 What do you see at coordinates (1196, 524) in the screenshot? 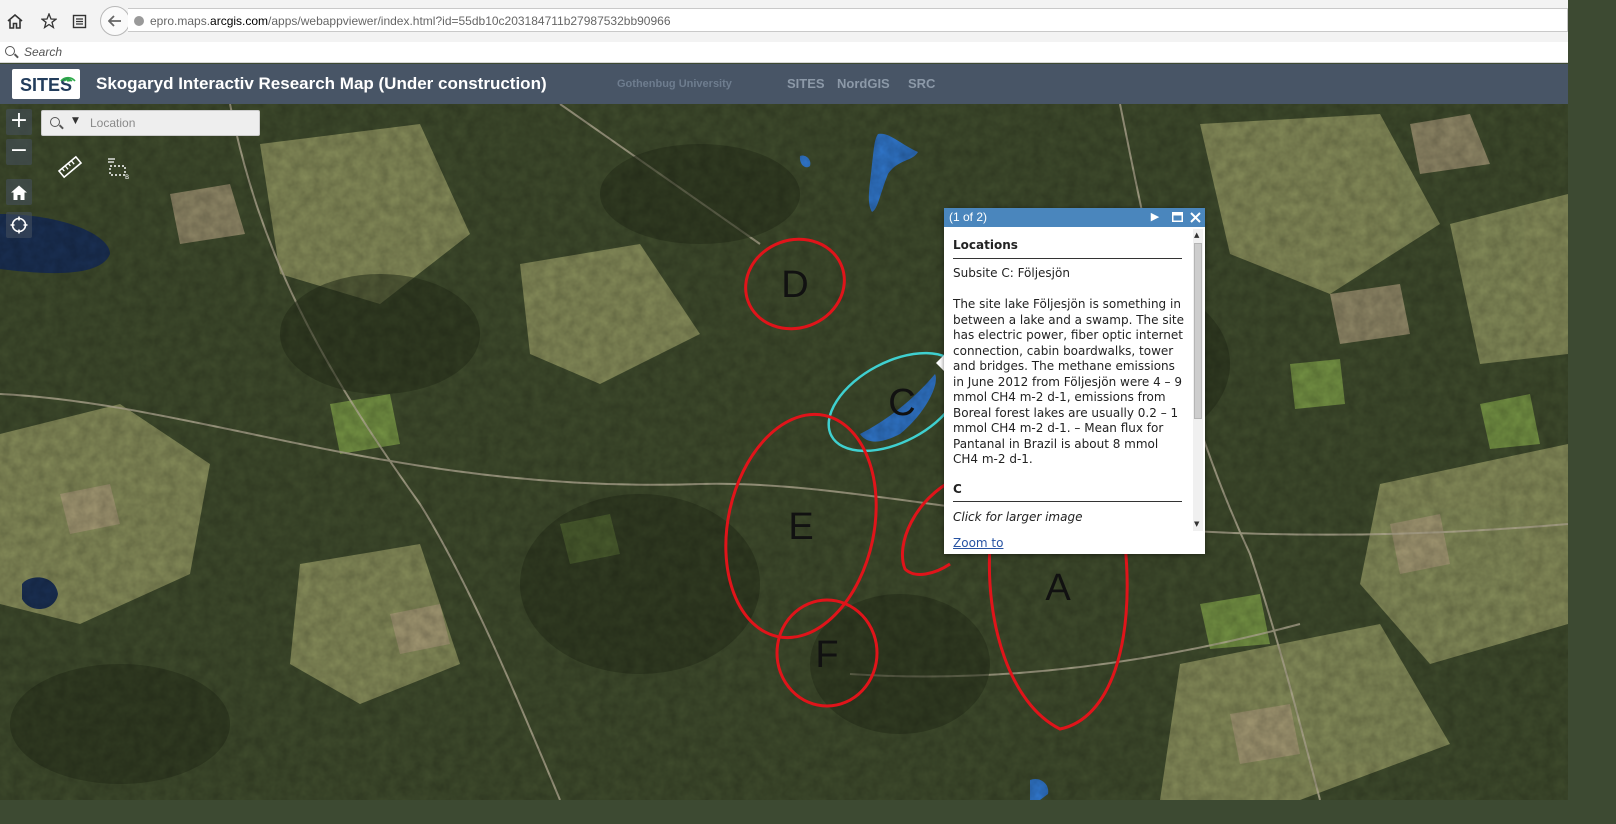
I see `scroll-down-icon: ▼` at bounding box center [1196, 524].